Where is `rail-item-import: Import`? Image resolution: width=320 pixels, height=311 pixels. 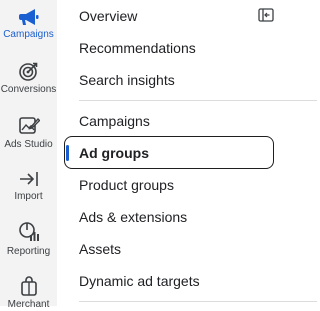 rail-item-import: Import is located at coordinates (28, 186).